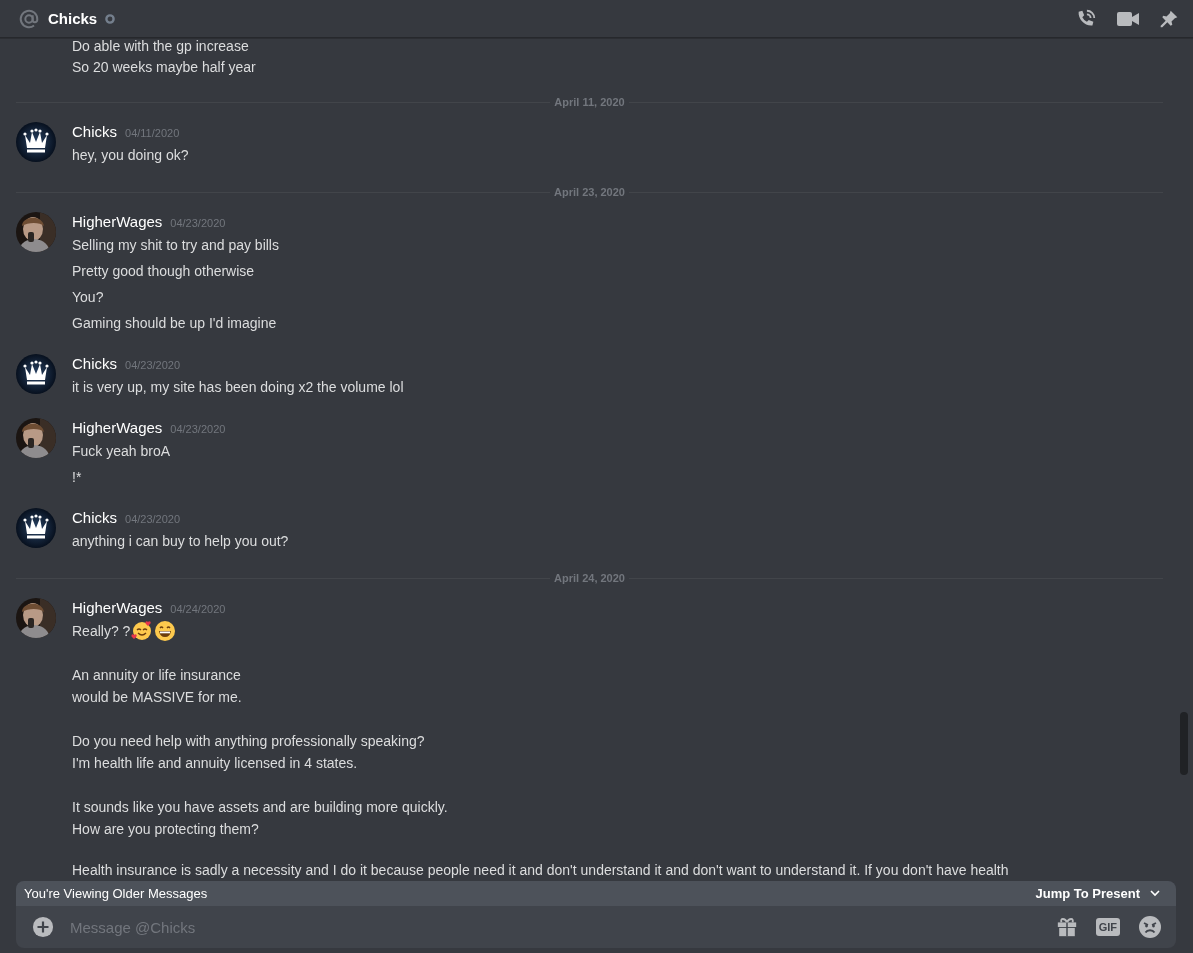 Image resolution: width=1193 pixels, height=953 pixels. What do you see at coordinates (260, 807) in the screenshot?
I see `message-text: It sounds like you have assets and are building more quickly.` at bounding box center [260, 807].